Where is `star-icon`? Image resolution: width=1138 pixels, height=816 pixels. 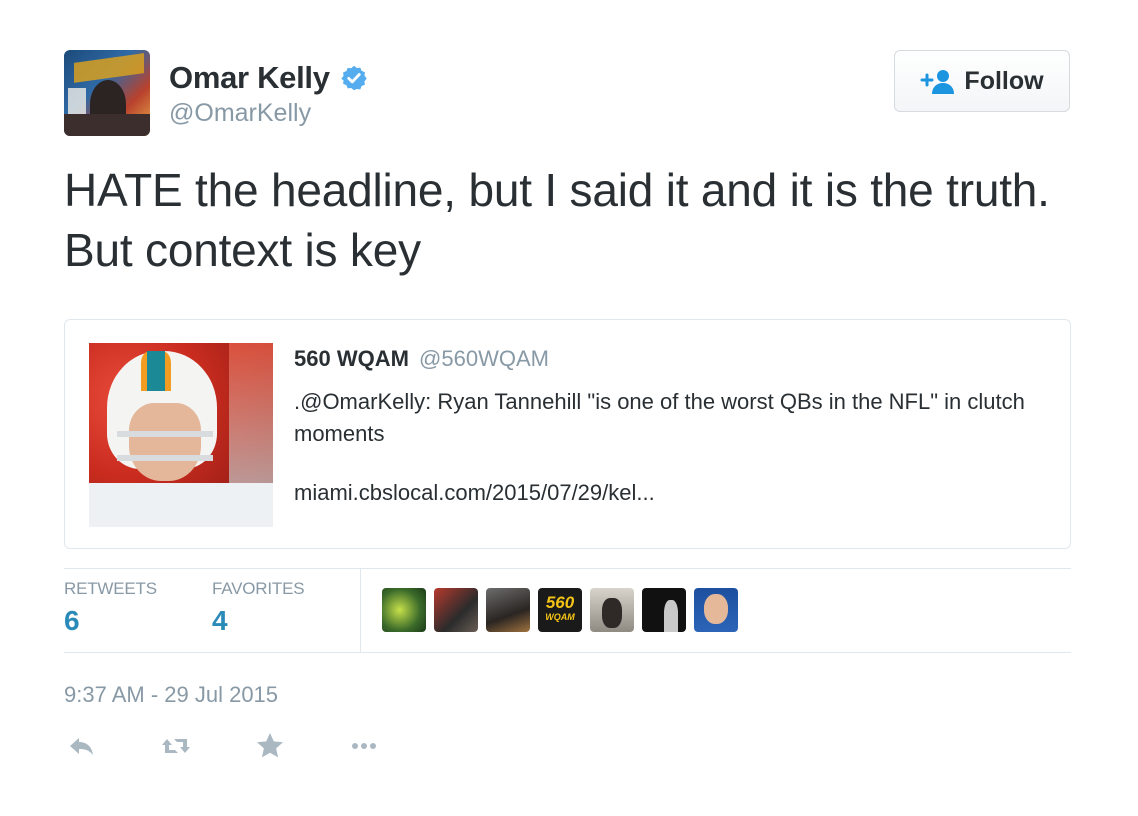 star-icon is located at coordinates (270, 745).